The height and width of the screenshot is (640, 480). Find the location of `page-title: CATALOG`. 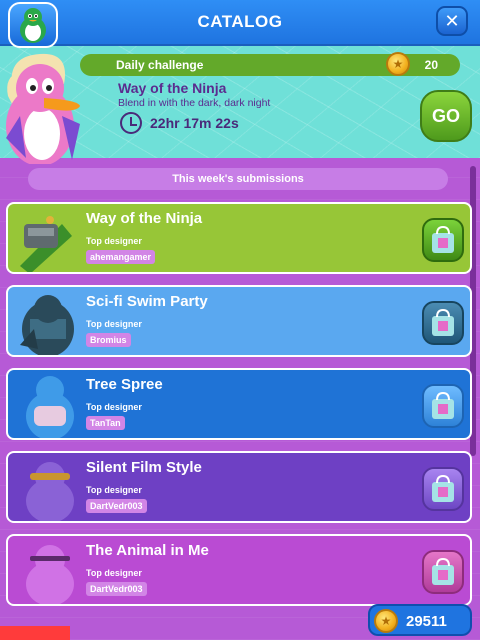

page-title: CATALOG is located at coordinates (240, 21).